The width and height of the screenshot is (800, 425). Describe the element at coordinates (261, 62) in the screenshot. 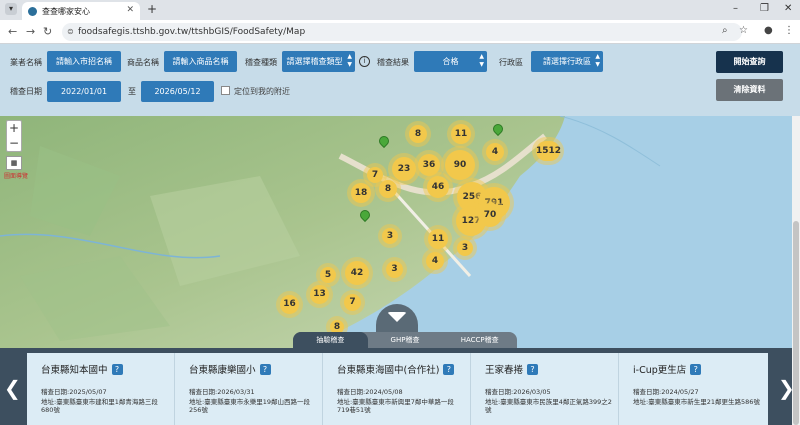

I see `inspection-type-label: 稽查種類` at that location.